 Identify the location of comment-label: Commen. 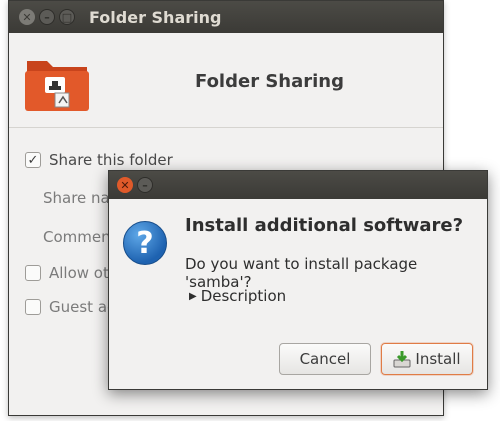
(77, 237).